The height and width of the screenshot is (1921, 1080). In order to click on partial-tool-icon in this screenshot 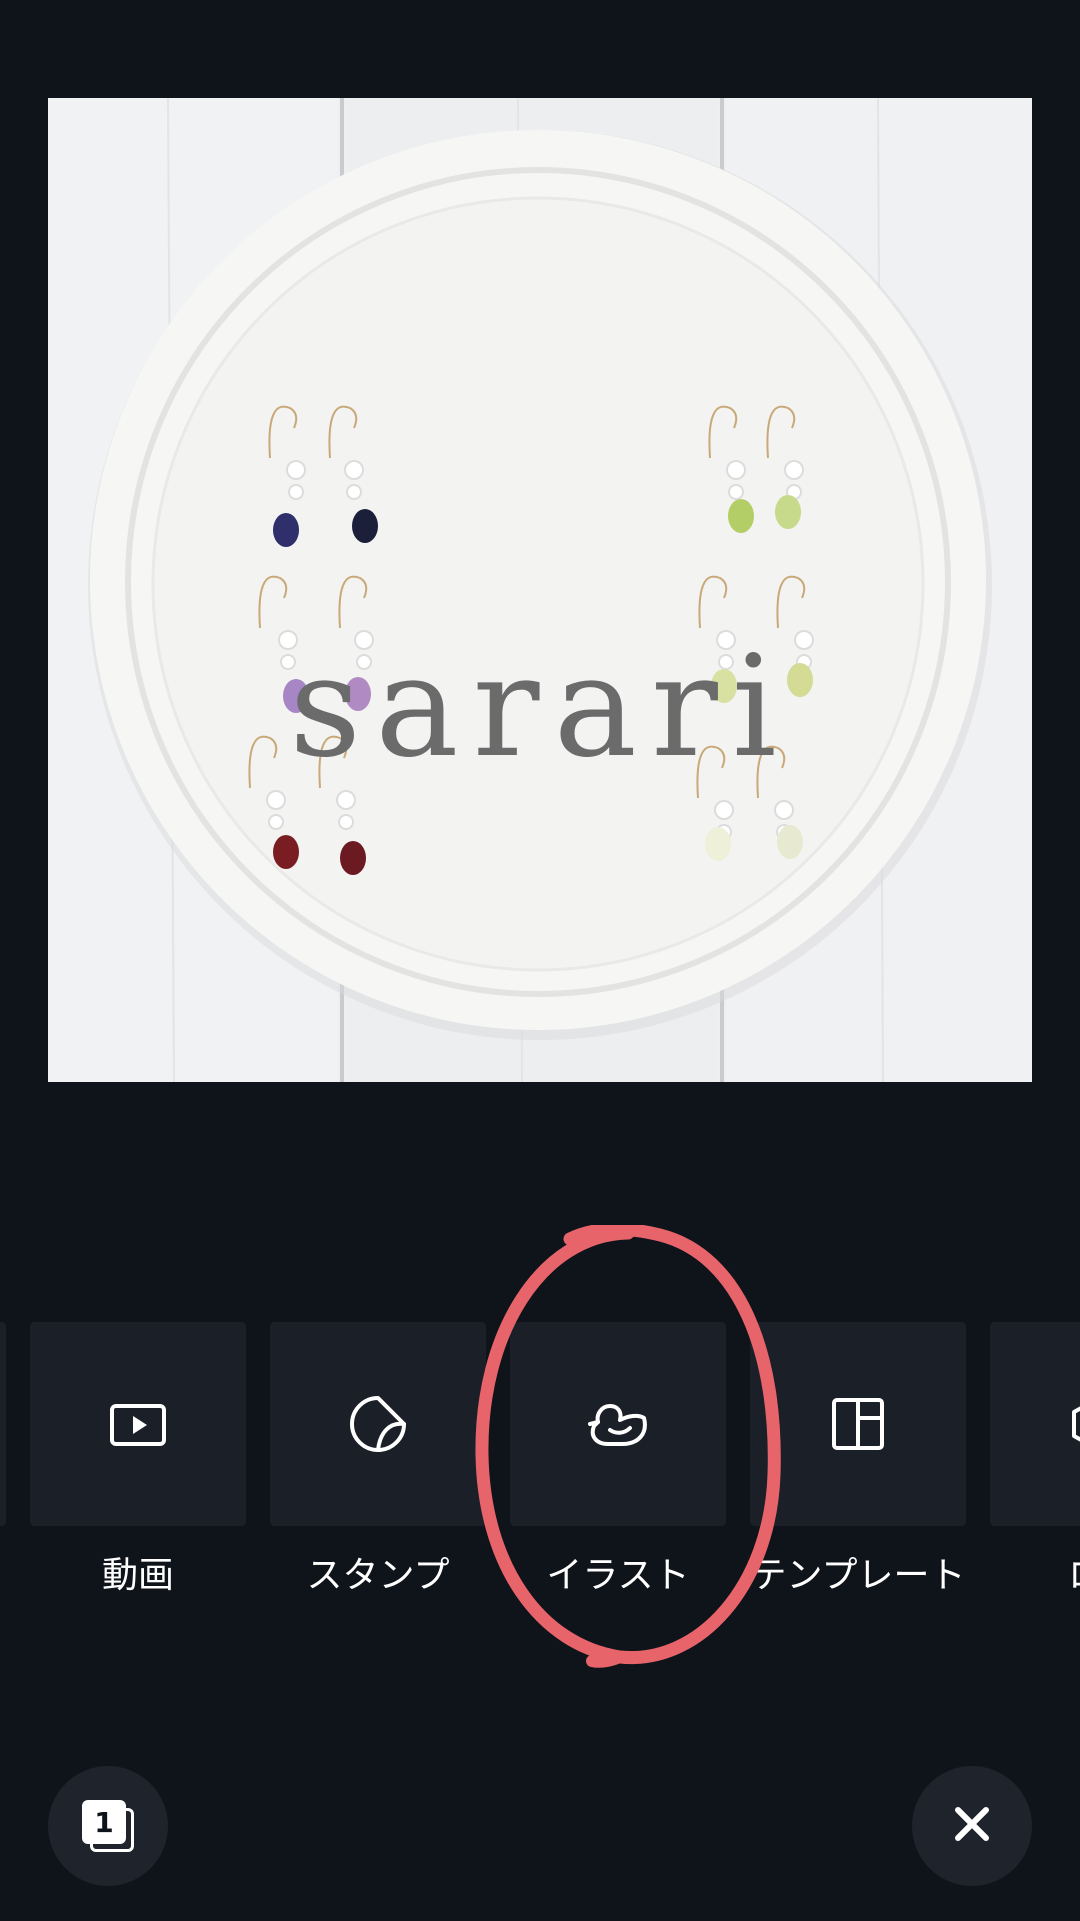, I will do `click(1073, 1424)`.